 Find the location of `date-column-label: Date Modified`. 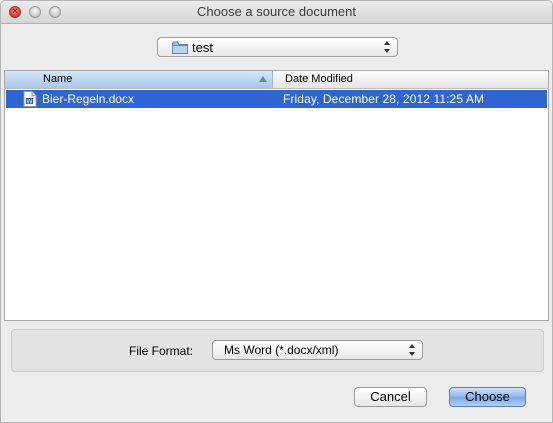

date-column-label: Date Modified is located at coordinates (319, 79).